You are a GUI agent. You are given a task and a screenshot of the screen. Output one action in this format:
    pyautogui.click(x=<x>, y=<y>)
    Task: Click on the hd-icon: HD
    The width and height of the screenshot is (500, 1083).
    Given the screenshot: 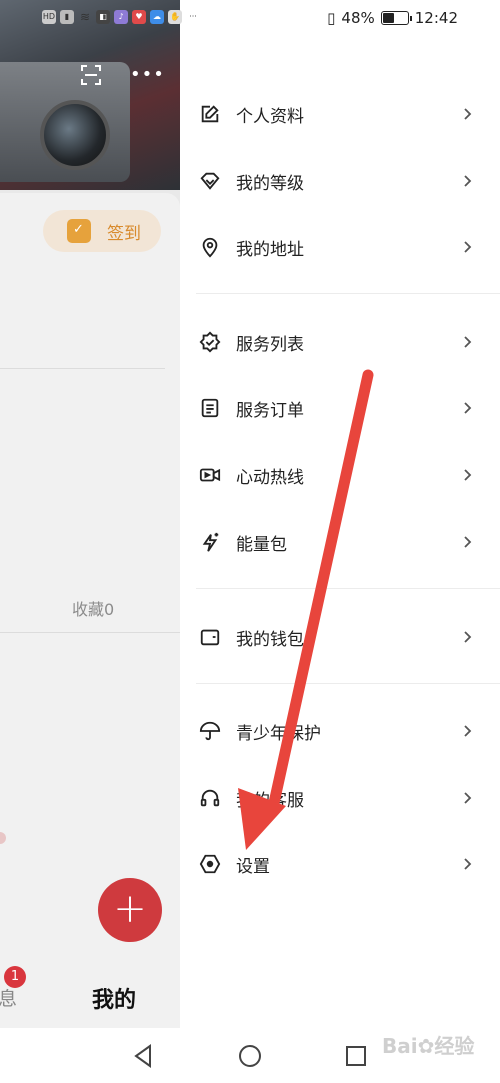 What is the action you would take?
    pyautogui.click(x=49, y=17)
    